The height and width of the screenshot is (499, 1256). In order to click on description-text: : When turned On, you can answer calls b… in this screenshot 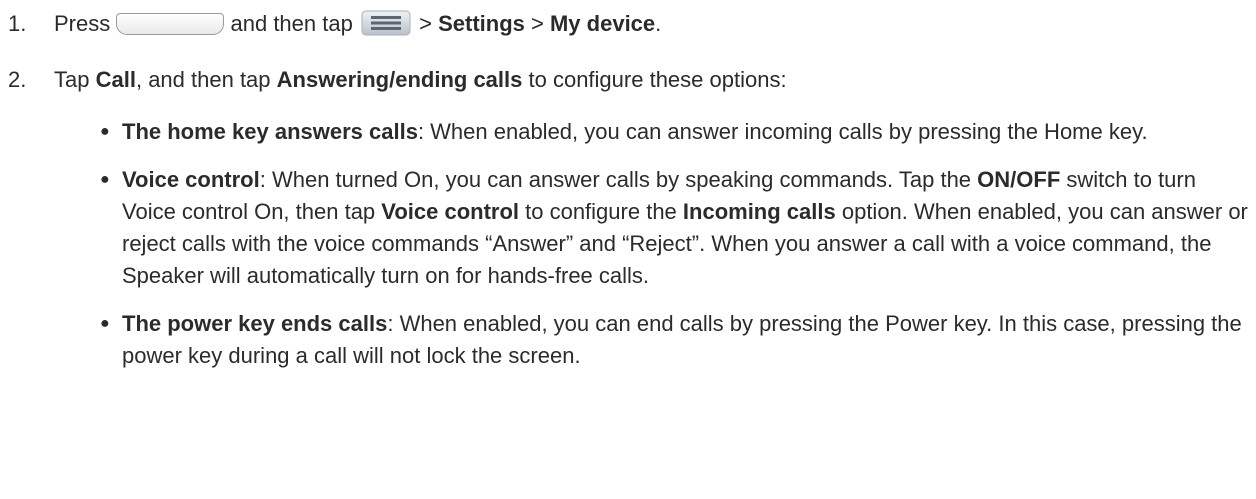, I will do `click(618, 179)`.